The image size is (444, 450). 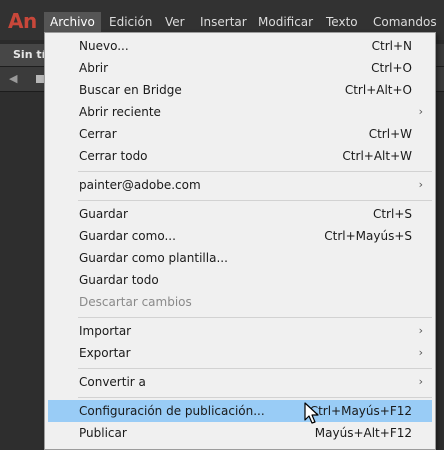 I want to click on menu-item-buscar-en-bridge: Buscar en Bridge Ctrl+Alt+O, so click(x=240, y=90).